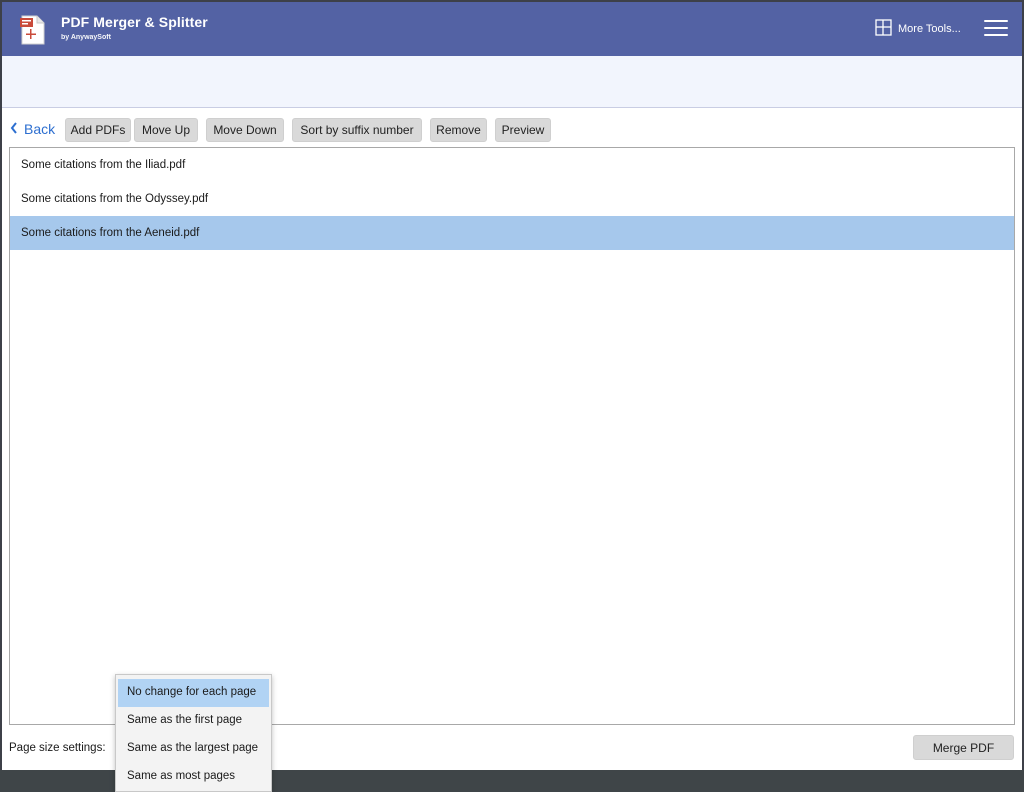 This screenshot has height=792, width=1024. I want to click on back-label: Back, so click(40, 129).